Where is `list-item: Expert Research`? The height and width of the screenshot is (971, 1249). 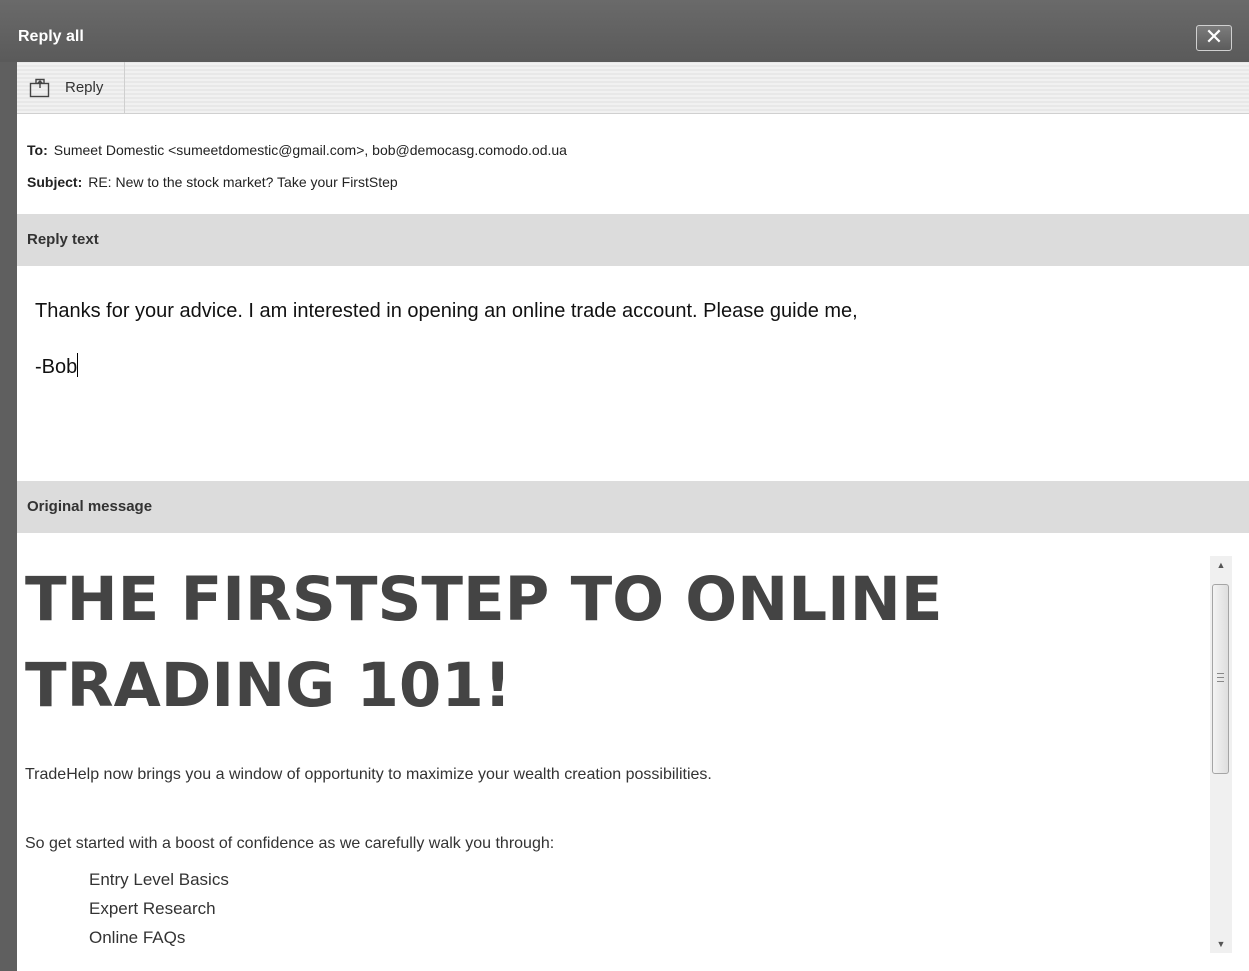 list-item: Expert Research is located at coordinates (152, 908).